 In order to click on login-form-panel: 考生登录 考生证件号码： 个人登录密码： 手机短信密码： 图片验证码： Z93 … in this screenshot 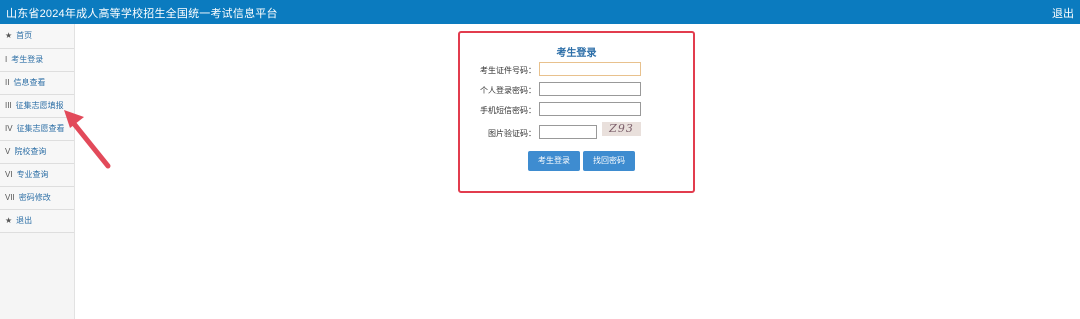, I will do `click(576, 112)`.